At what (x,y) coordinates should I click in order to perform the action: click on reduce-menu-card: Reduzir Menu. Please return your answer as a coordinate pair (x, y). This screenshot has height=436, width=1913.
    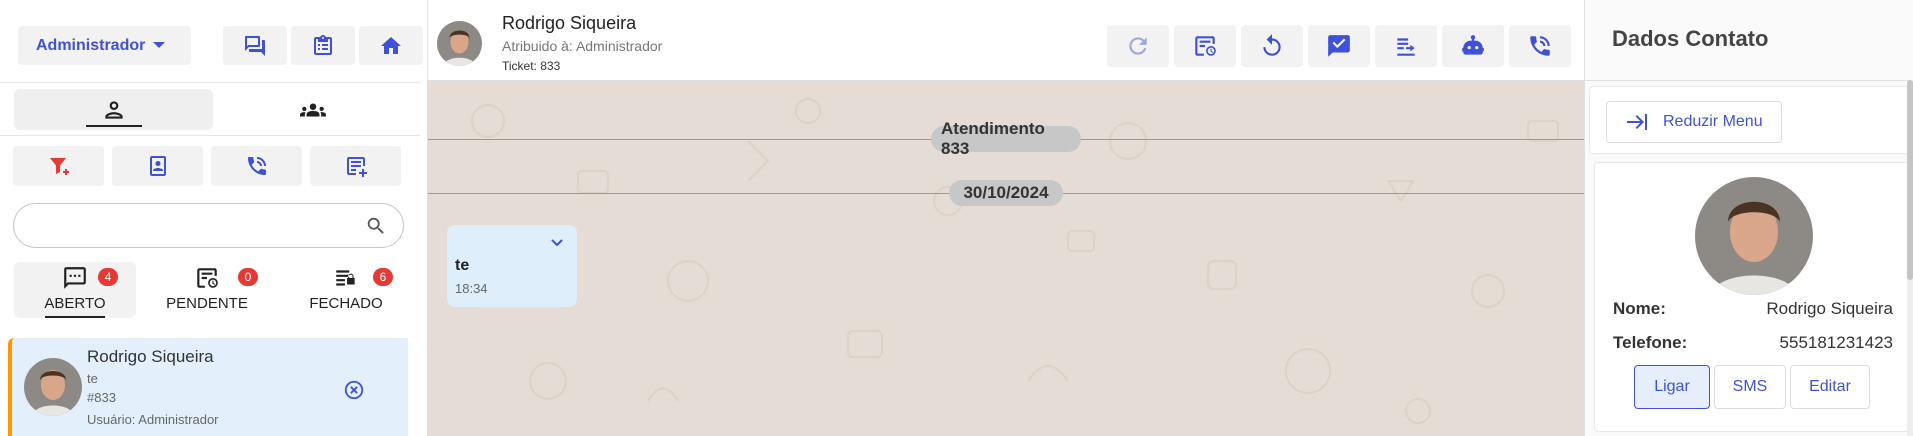
    Looking at the image, I should click on (1751, 120).